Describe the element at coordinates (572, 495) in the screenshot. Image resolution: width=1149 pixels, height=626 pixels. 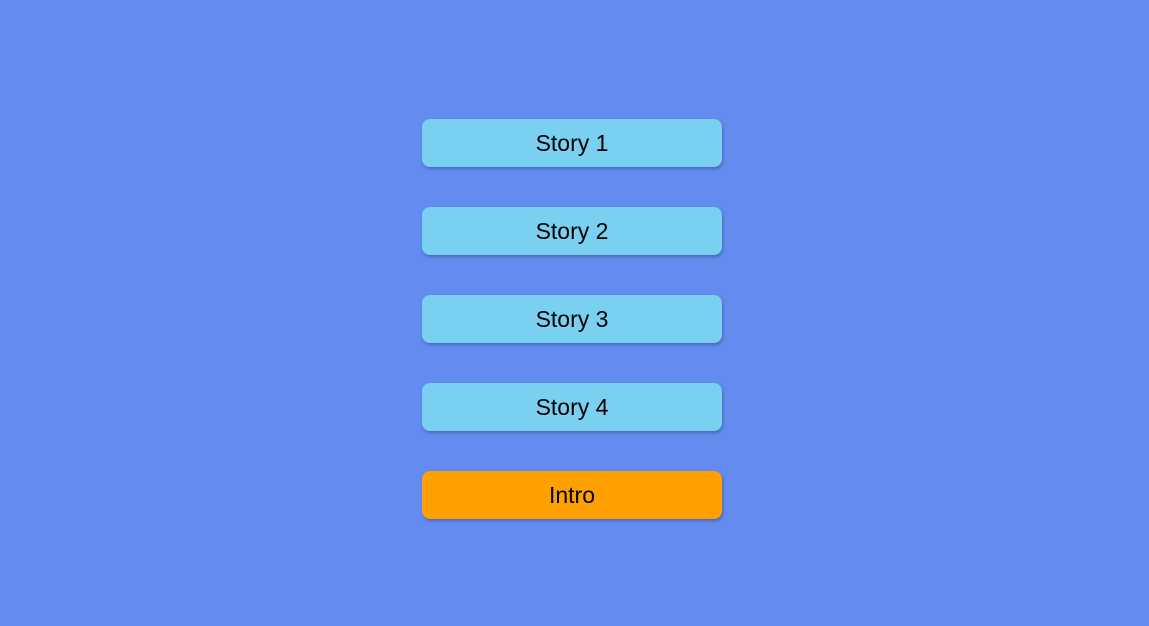
I see `intro-button: Intro` at that location.